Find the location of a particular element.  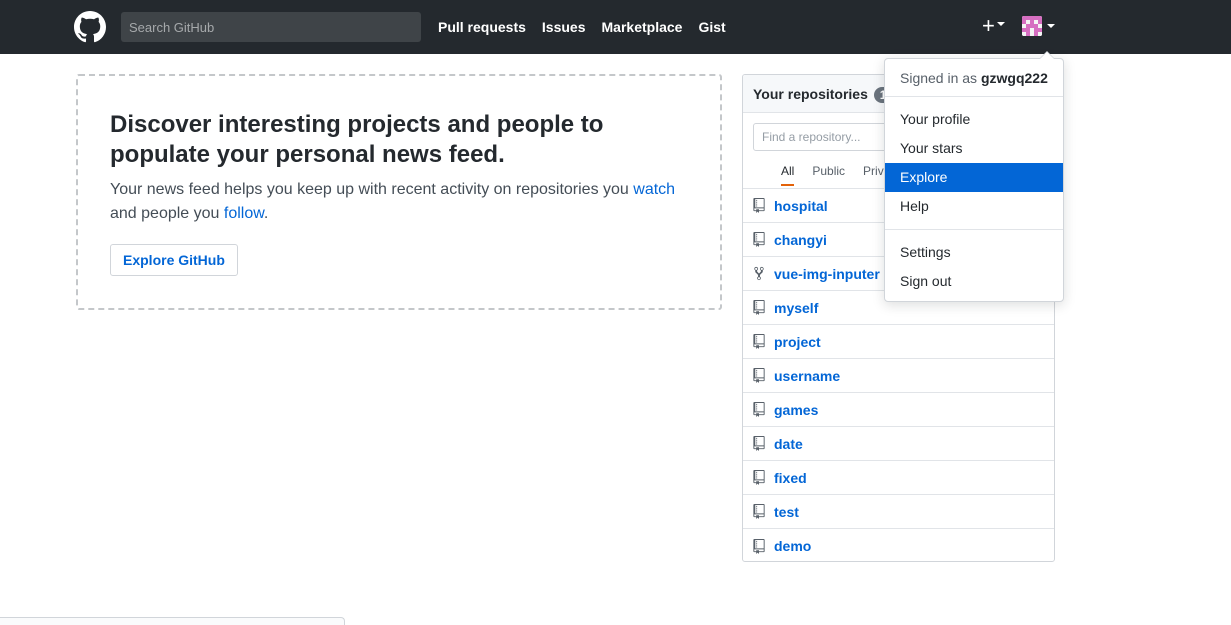

repository-name-link: date is located at coordinates (788, 444).